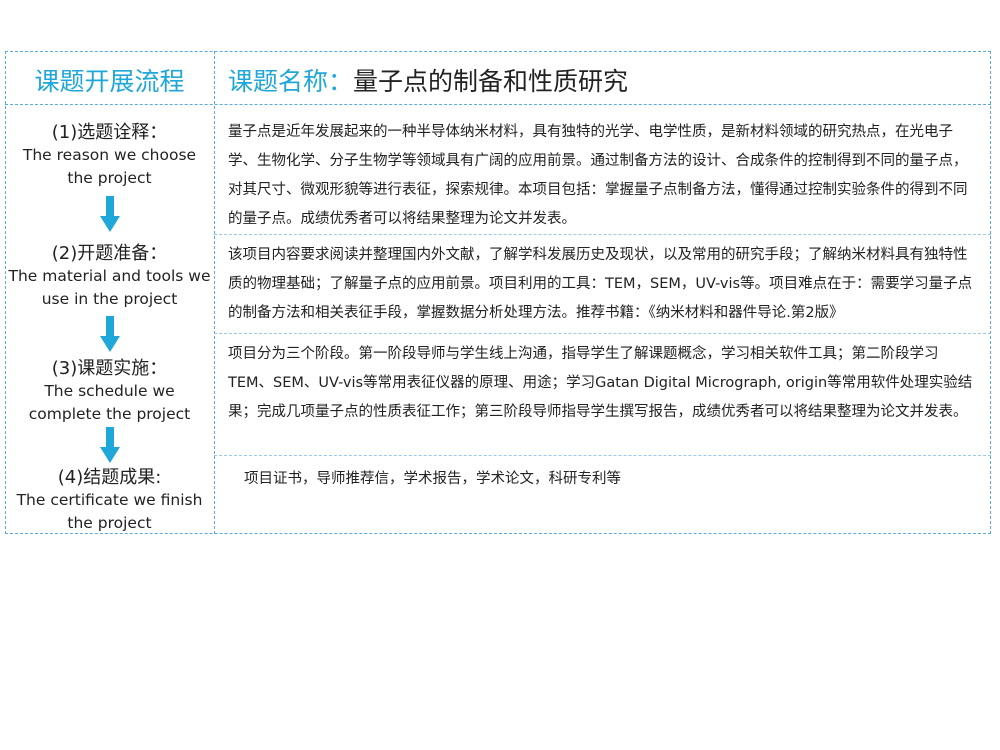 The height and width of the screenshot is (750, 1000). Describe the element at coordinates (109, 81) in the screenshot. I see `process-column-header: 课题开展流程` at that location.